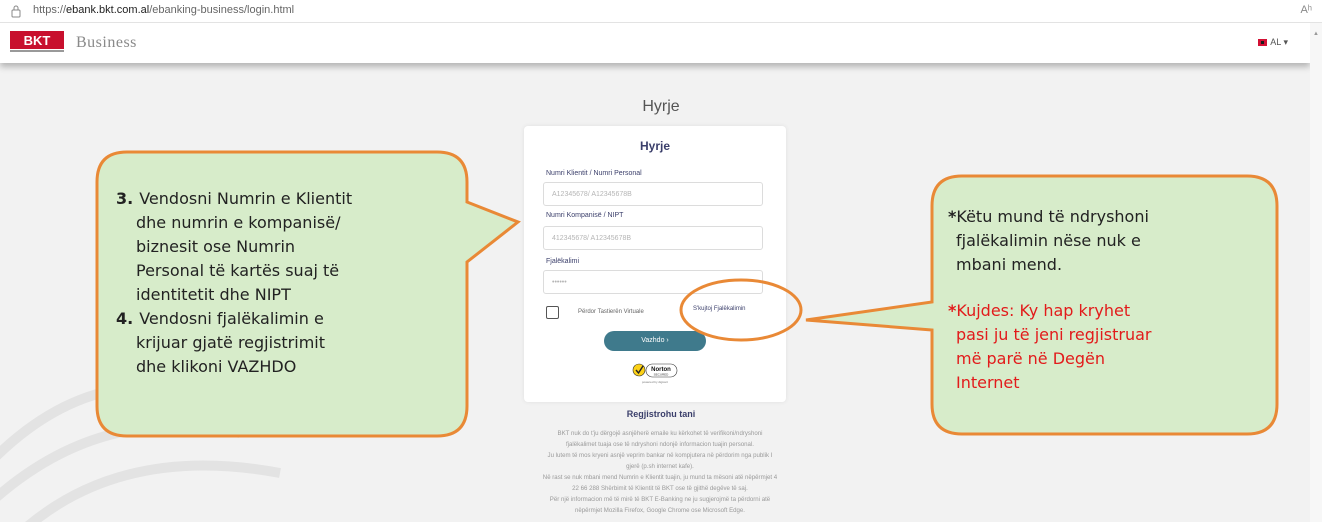  I want to click on register-link: Regjistrohu tani, so click(661, 414).